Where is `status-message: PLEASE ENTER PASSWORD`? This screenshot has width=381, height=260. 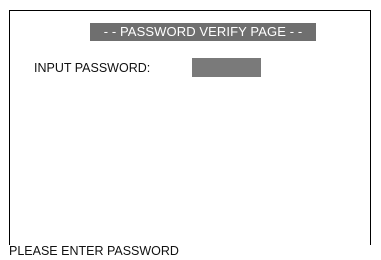 status-message: PLEASE ENTER PASSWORD is located at coordinates (94, 251).